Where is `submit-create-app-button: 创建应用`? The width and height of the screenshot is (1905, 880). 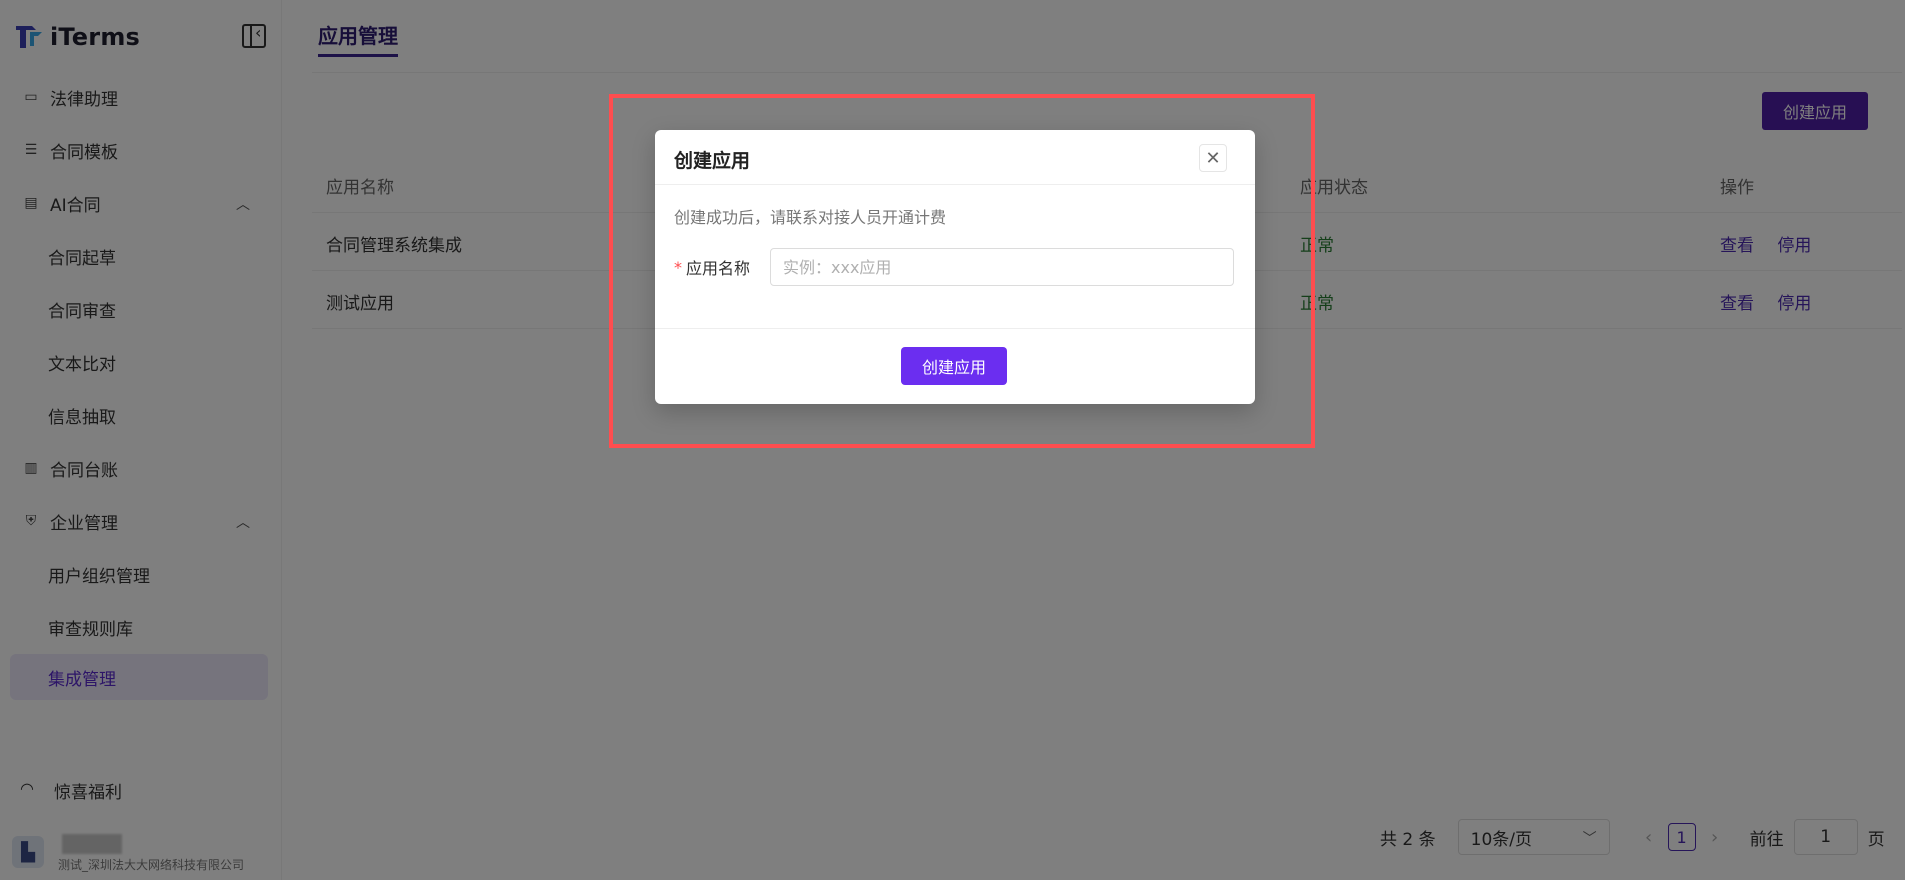 submit-create-app-button: 创建应用 is located at coordinates (954, 366).